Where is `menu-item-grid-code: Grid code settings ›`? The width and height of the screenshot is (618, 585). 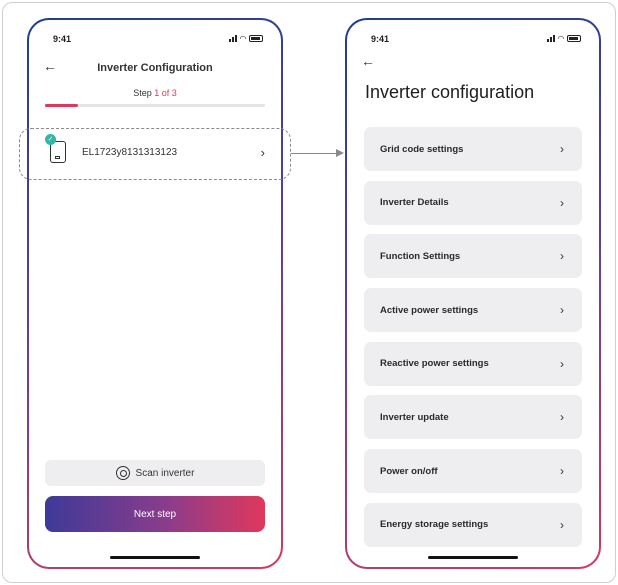
menu-item-grid-code: Grid code settings › is located at coordinates (473, 149).